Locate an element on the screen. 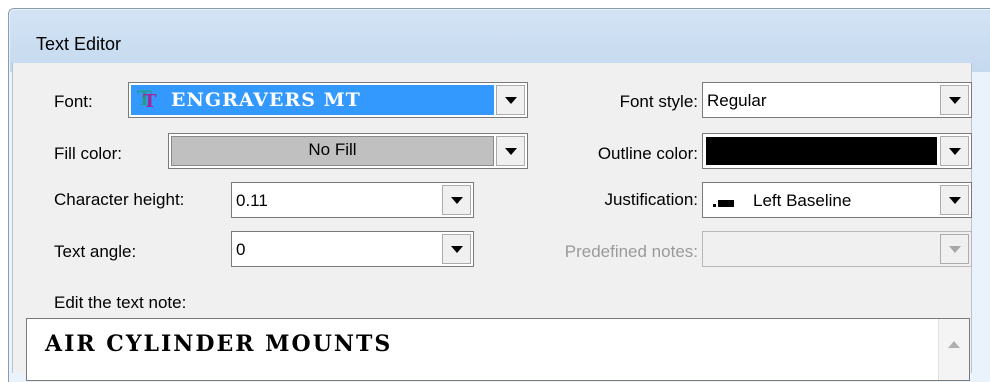 The width and height of the screenshot is (990, 382). font-selected-value: TT ENGRAVERS MT is located at coordinates (312, 100).